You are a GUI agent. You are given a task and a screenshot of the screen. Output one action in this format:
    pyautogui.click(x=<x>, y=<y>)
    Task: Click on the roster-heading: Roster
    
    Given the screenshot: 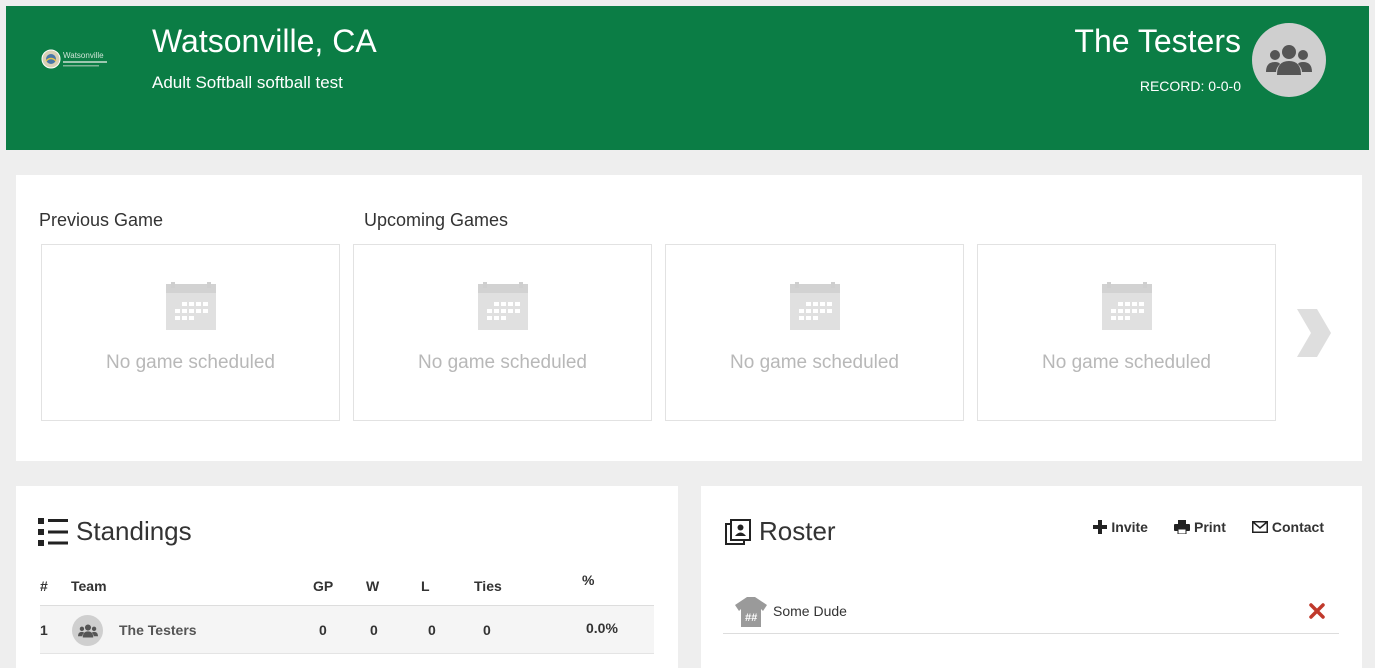 What is the action you would take?
    pyautogui.click(x=780, y=531)
    